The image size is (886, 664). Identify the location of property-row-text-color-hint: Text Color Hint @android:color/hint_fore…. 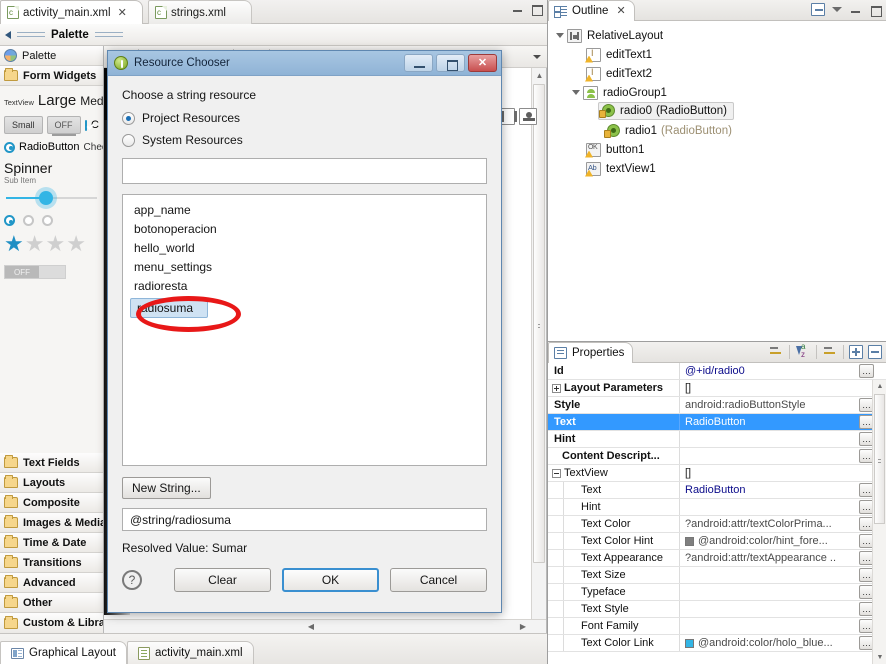
(717, 541).